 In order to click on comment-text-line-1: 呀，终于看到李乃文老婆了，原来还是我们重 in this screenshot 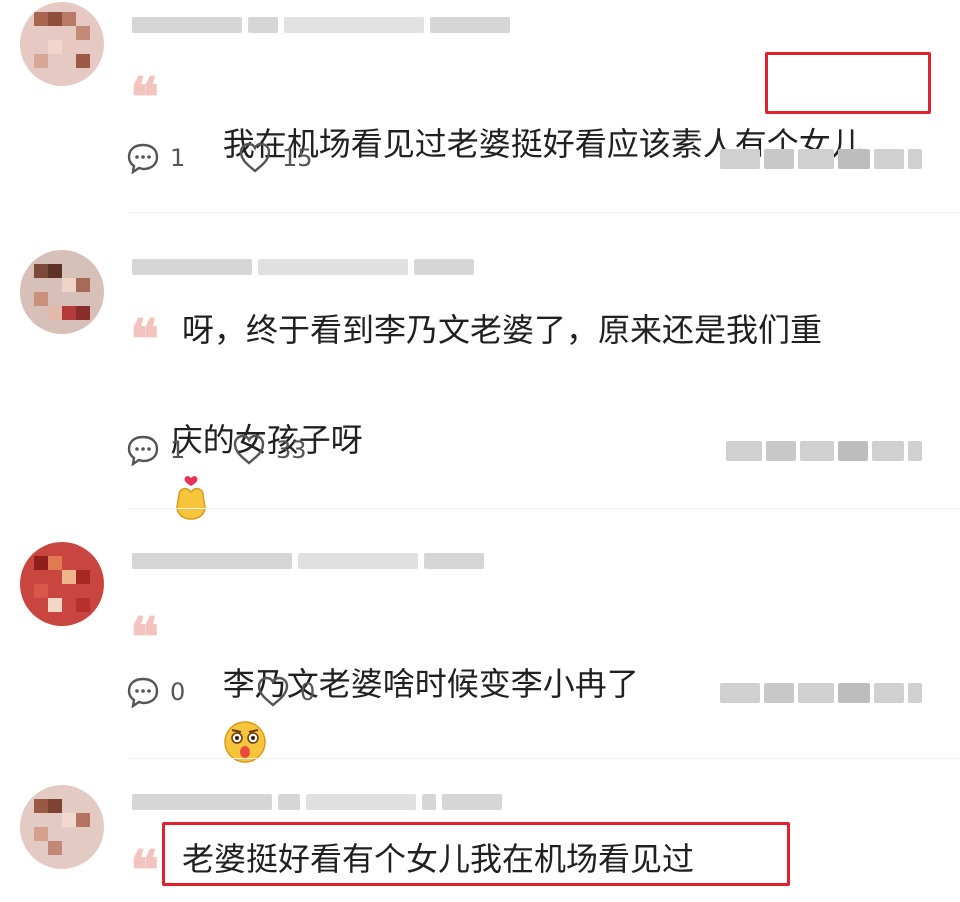, I will do `click(502, 330)`.